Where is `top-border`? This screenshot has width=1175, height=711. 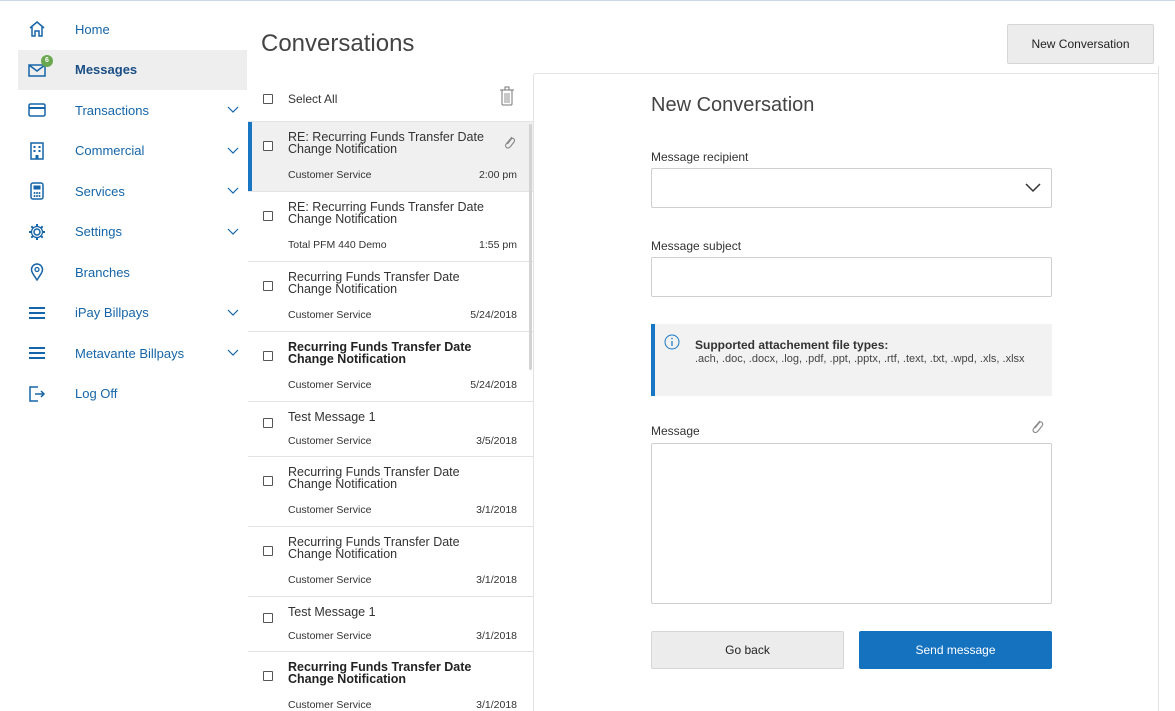 top-border is located at coordinates (587, 4).